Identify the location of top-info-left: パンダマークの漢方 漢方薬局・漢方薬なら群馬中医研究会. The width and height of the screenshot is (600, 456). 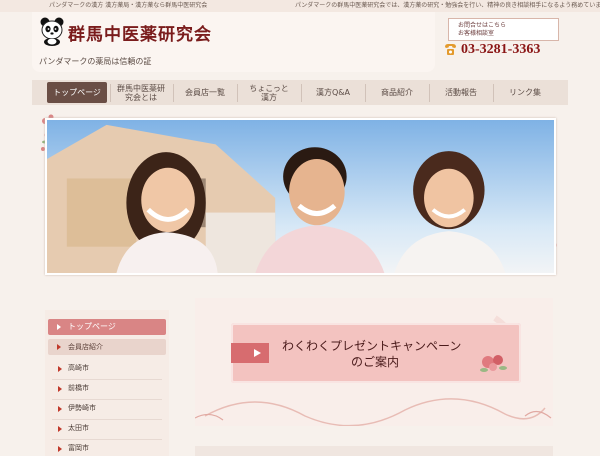
(128, 5).